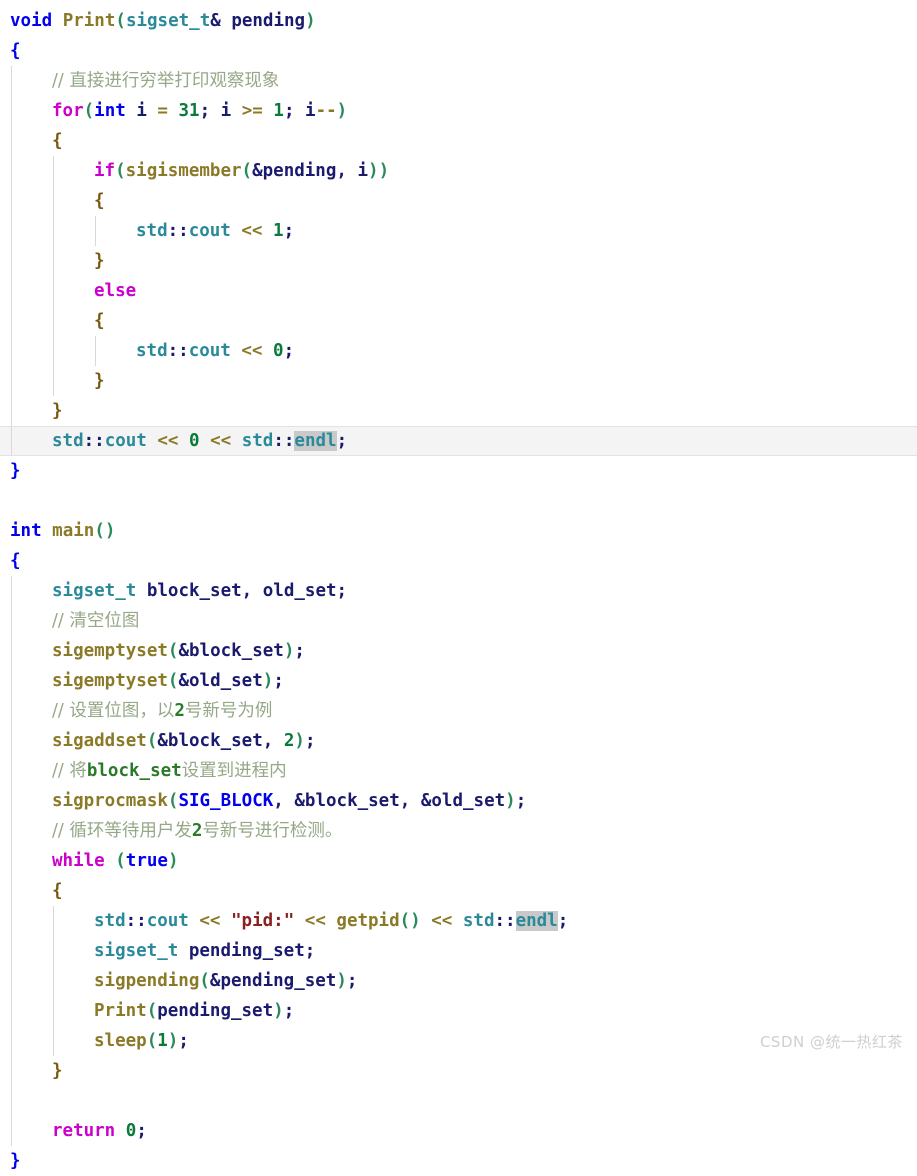 This screenshot has height=1176, width=917. I want to click on code-line: while (true), so click(458, 861).